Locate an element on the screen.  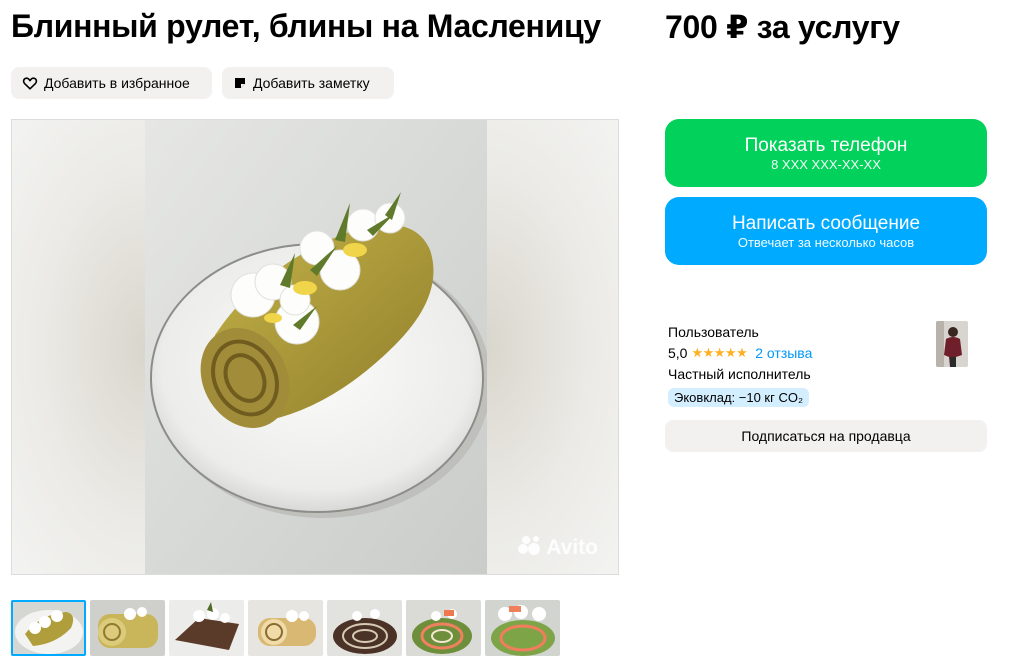
phone-masked: 8 XXX XXX-XX-XX is located at coordinates (826, 164).